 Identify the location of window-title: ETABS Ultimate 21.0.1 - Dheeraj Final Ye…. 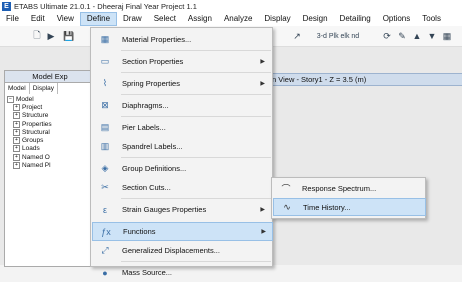
(105, 6).